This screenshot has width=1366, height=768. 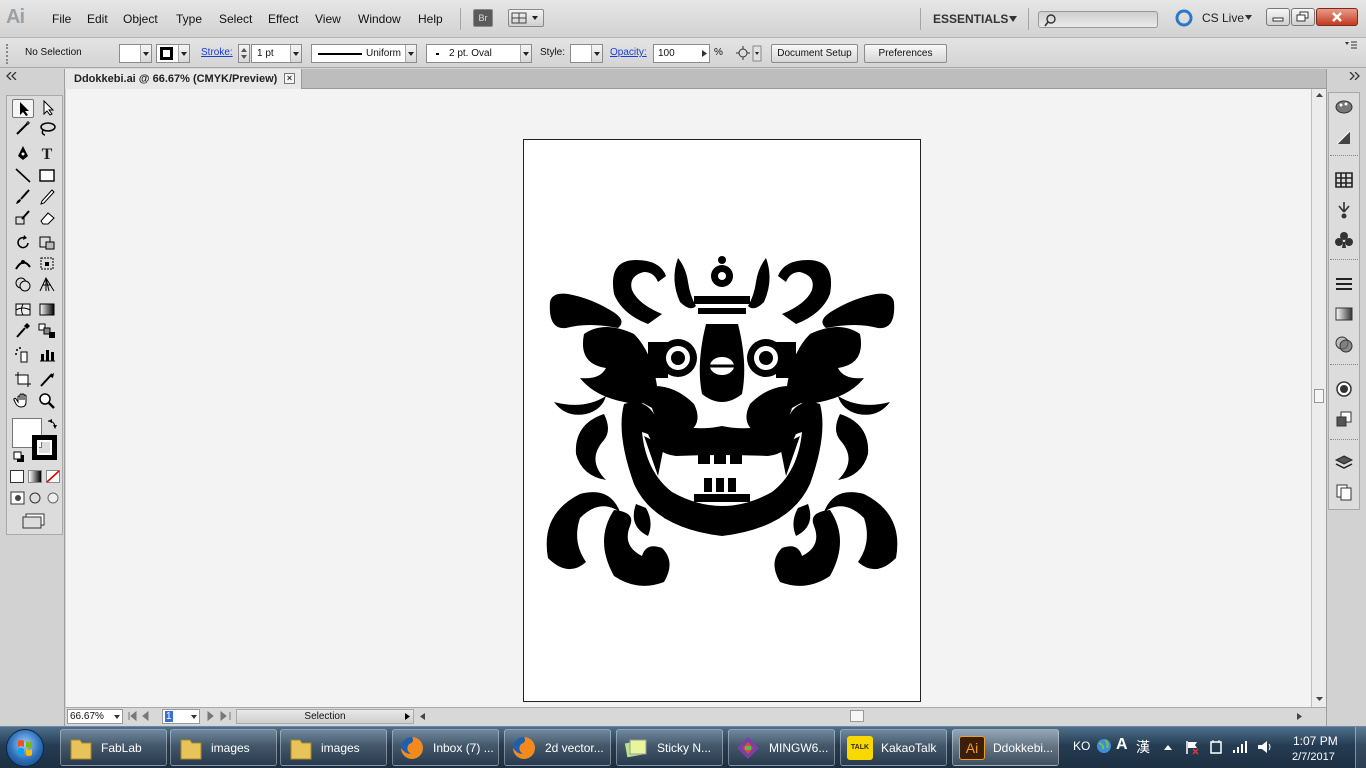 I want to click on perspective-grid-tool, so click(x=47, y=285).